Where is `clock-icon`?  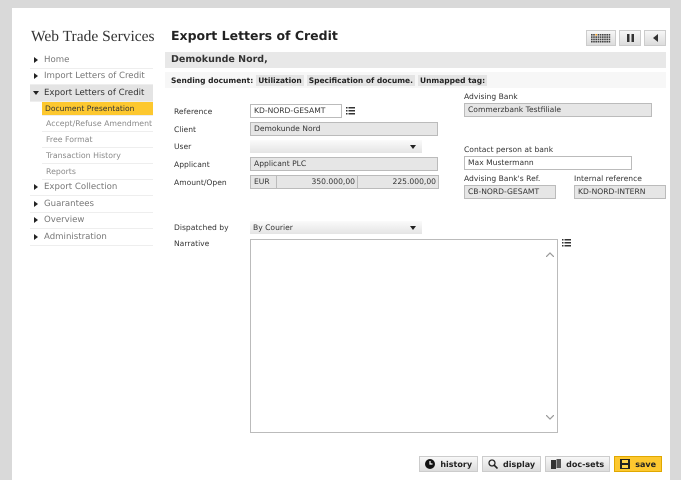 clock-icon is located at coordinates (430, 464).